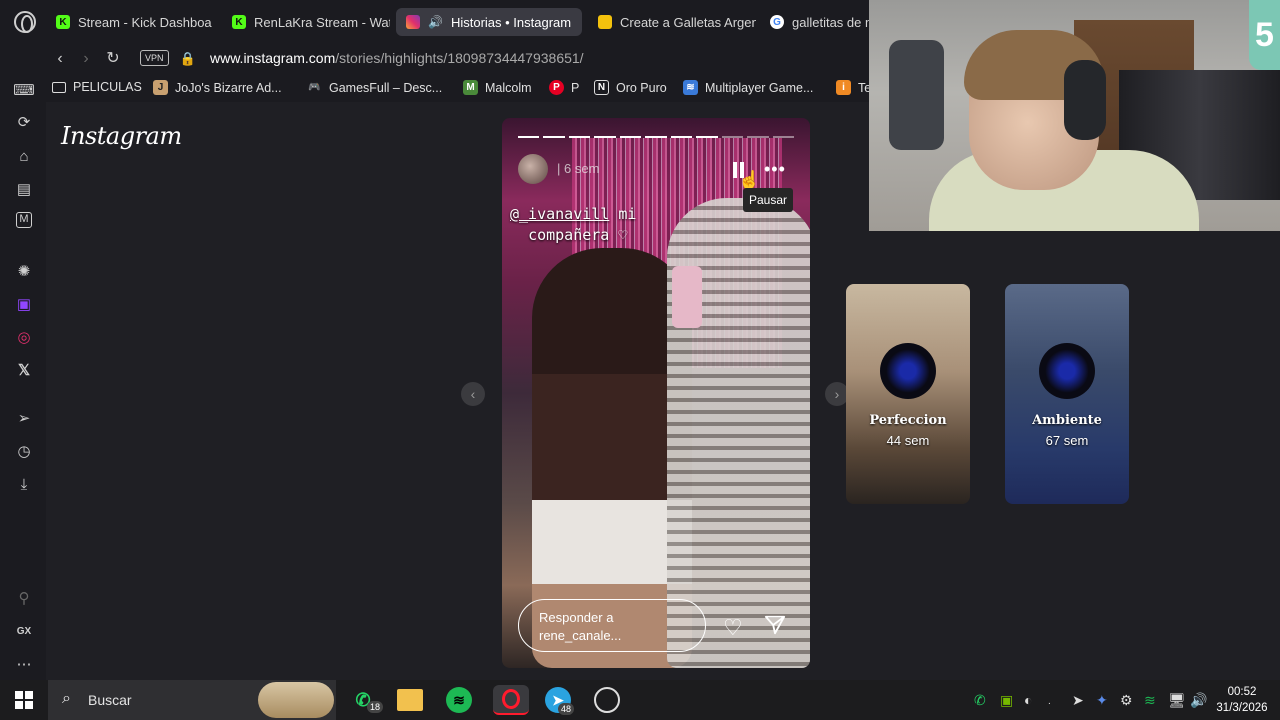 Image resolution: width=1280 pixels, height=720 pixels. What do you see at coordinates (853, 87) in the screenshot?
I see `bookmark-te: i Te` at bounding box center [853, 87].